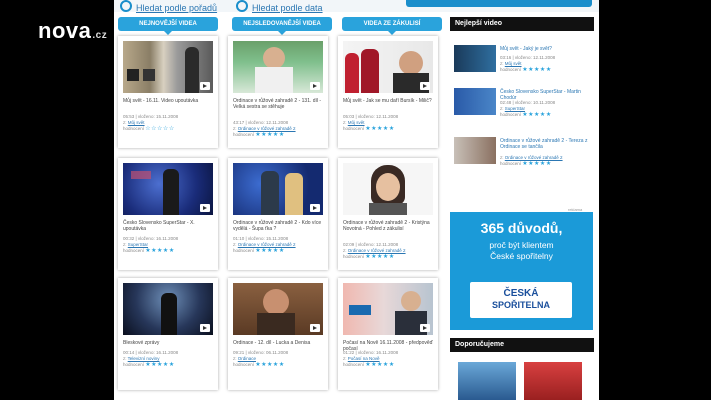 This screenshot has width=711, height=400. I want to click on video-title: Česko Slovensko SuperStar - X. upoutávka, so click(169, 226).